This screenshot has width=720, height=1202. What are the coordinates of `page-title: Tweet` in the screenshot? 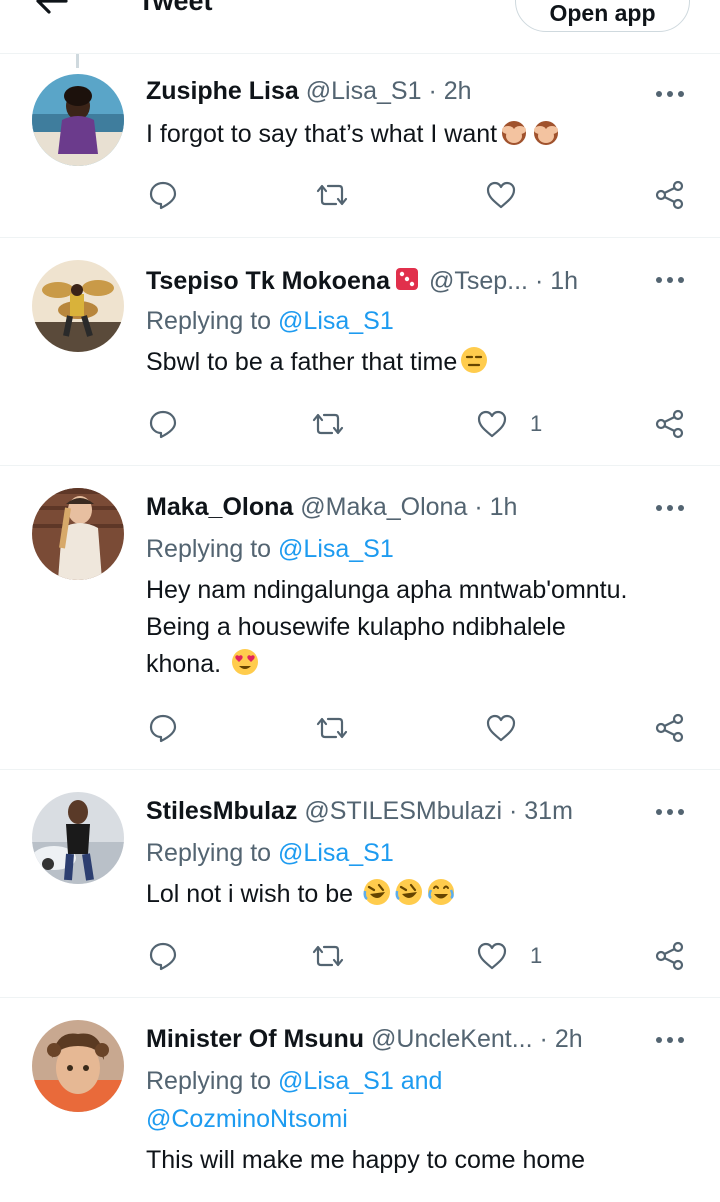 It's located at (175, 8).